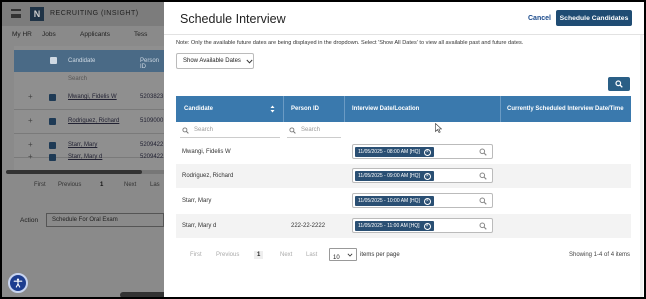  Describe the element at coordinates (152, 157) in the screenshot. I see `bg-row-id: 5209422` at that location.